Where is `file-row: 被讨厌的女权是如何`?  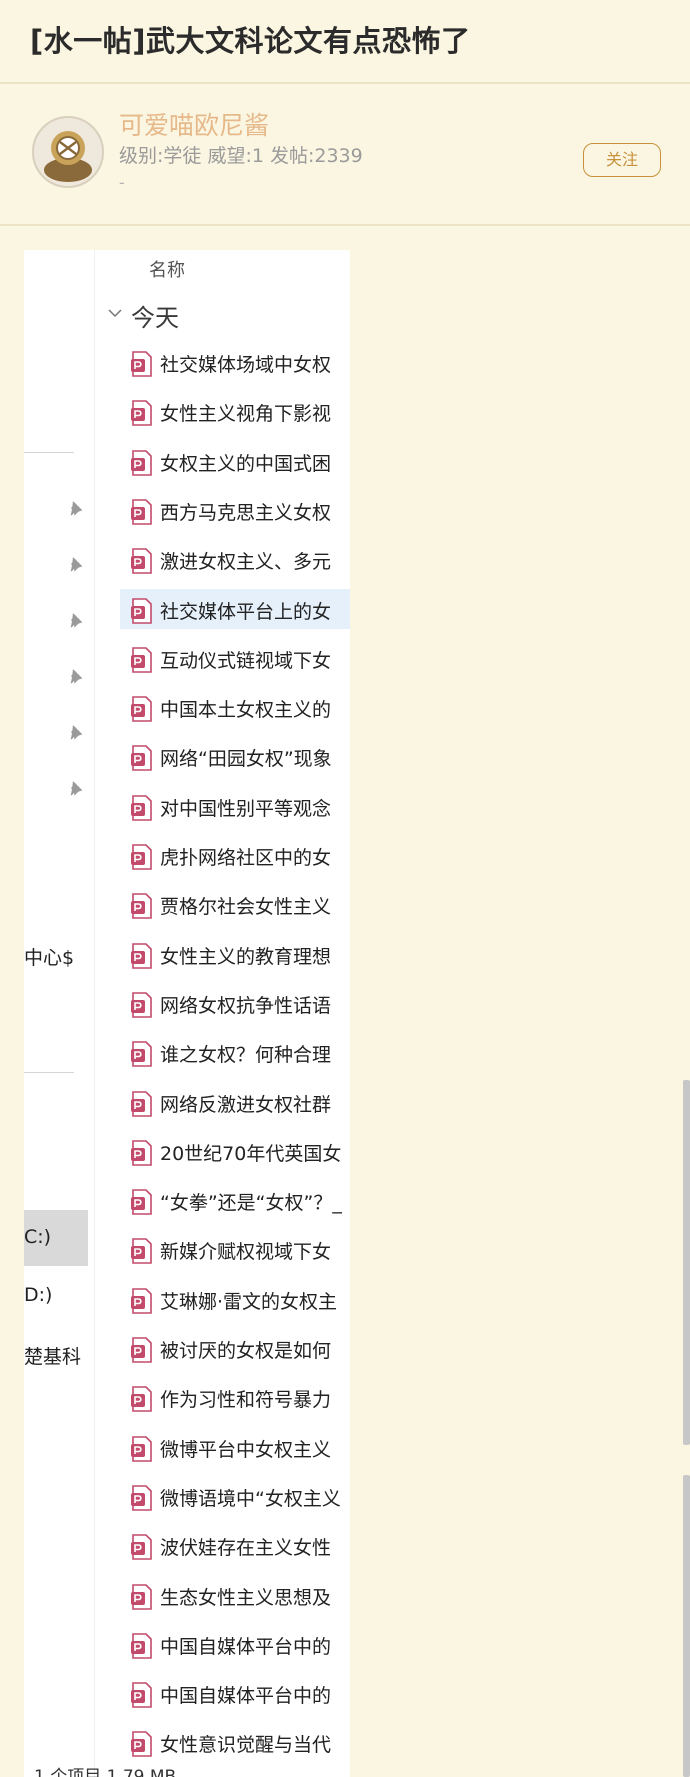 file-row: 被讨厌的女权是如何 is located at coordinates (235, 1348).